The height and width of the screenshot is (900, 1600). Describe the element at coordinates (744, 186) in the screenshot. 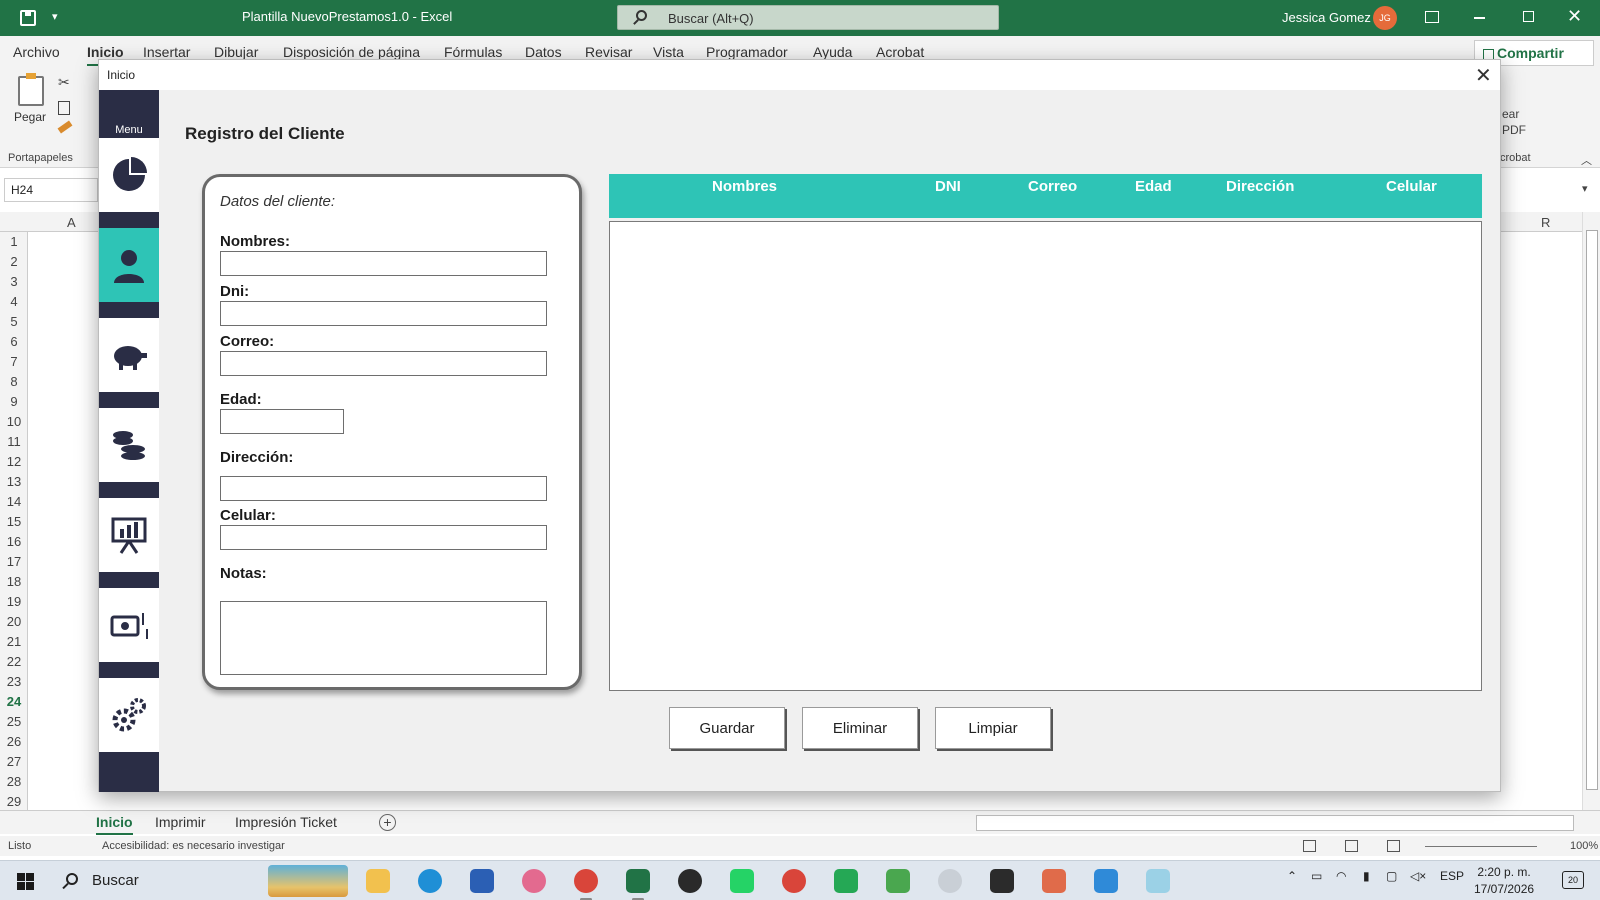

I see `grid-column-nombres: Nombres` at that location.